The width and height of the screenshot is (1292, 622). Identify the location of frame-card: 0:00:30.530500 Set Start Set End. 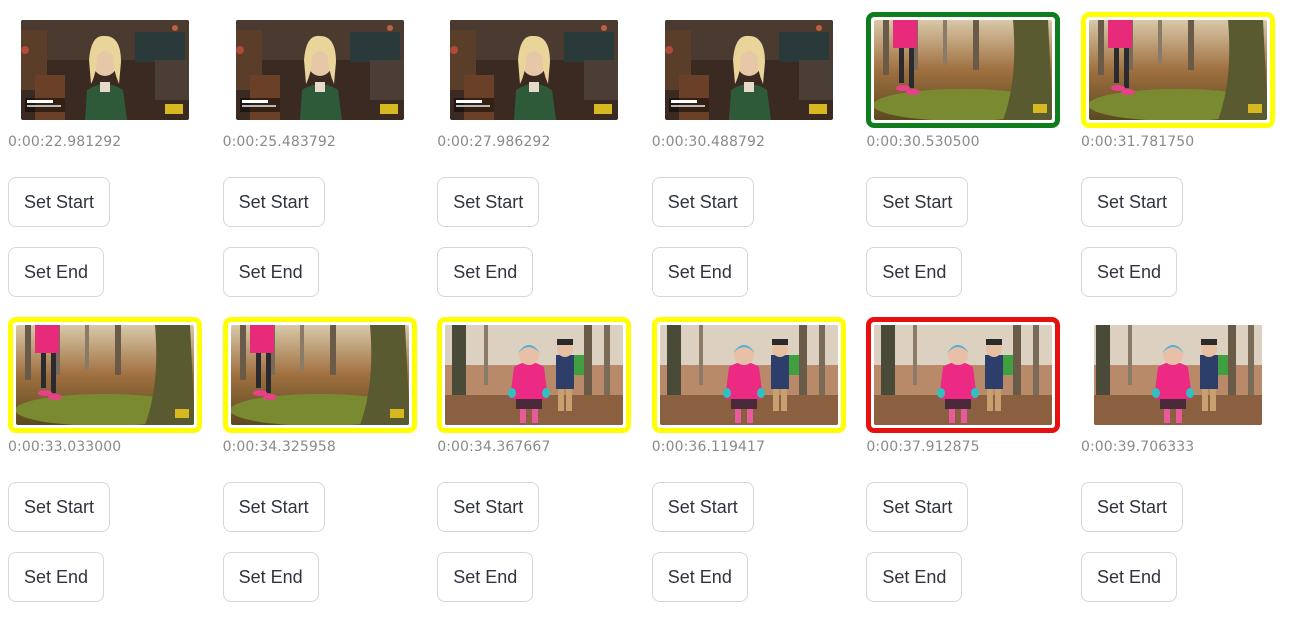
(963, 164).